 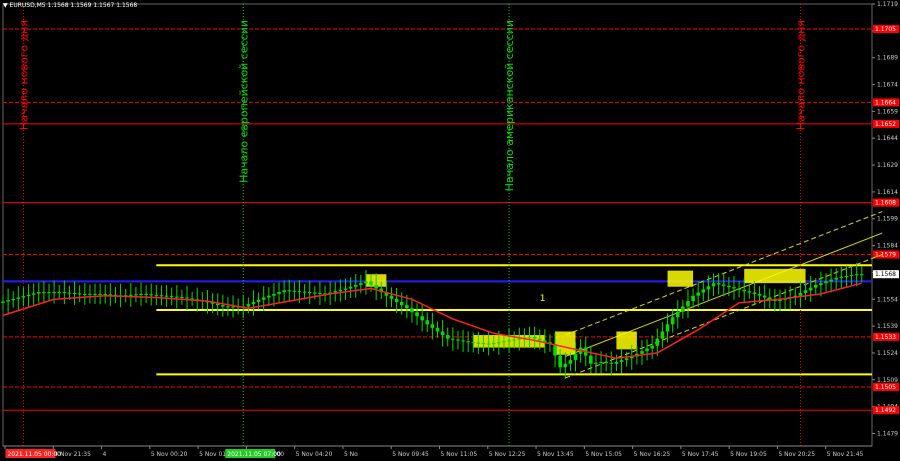 What do you see at coordinates (845, 454) in the screenshot?
I see `x-tick-label: 5 Nov 21:45` at bounding box center [845, 454].